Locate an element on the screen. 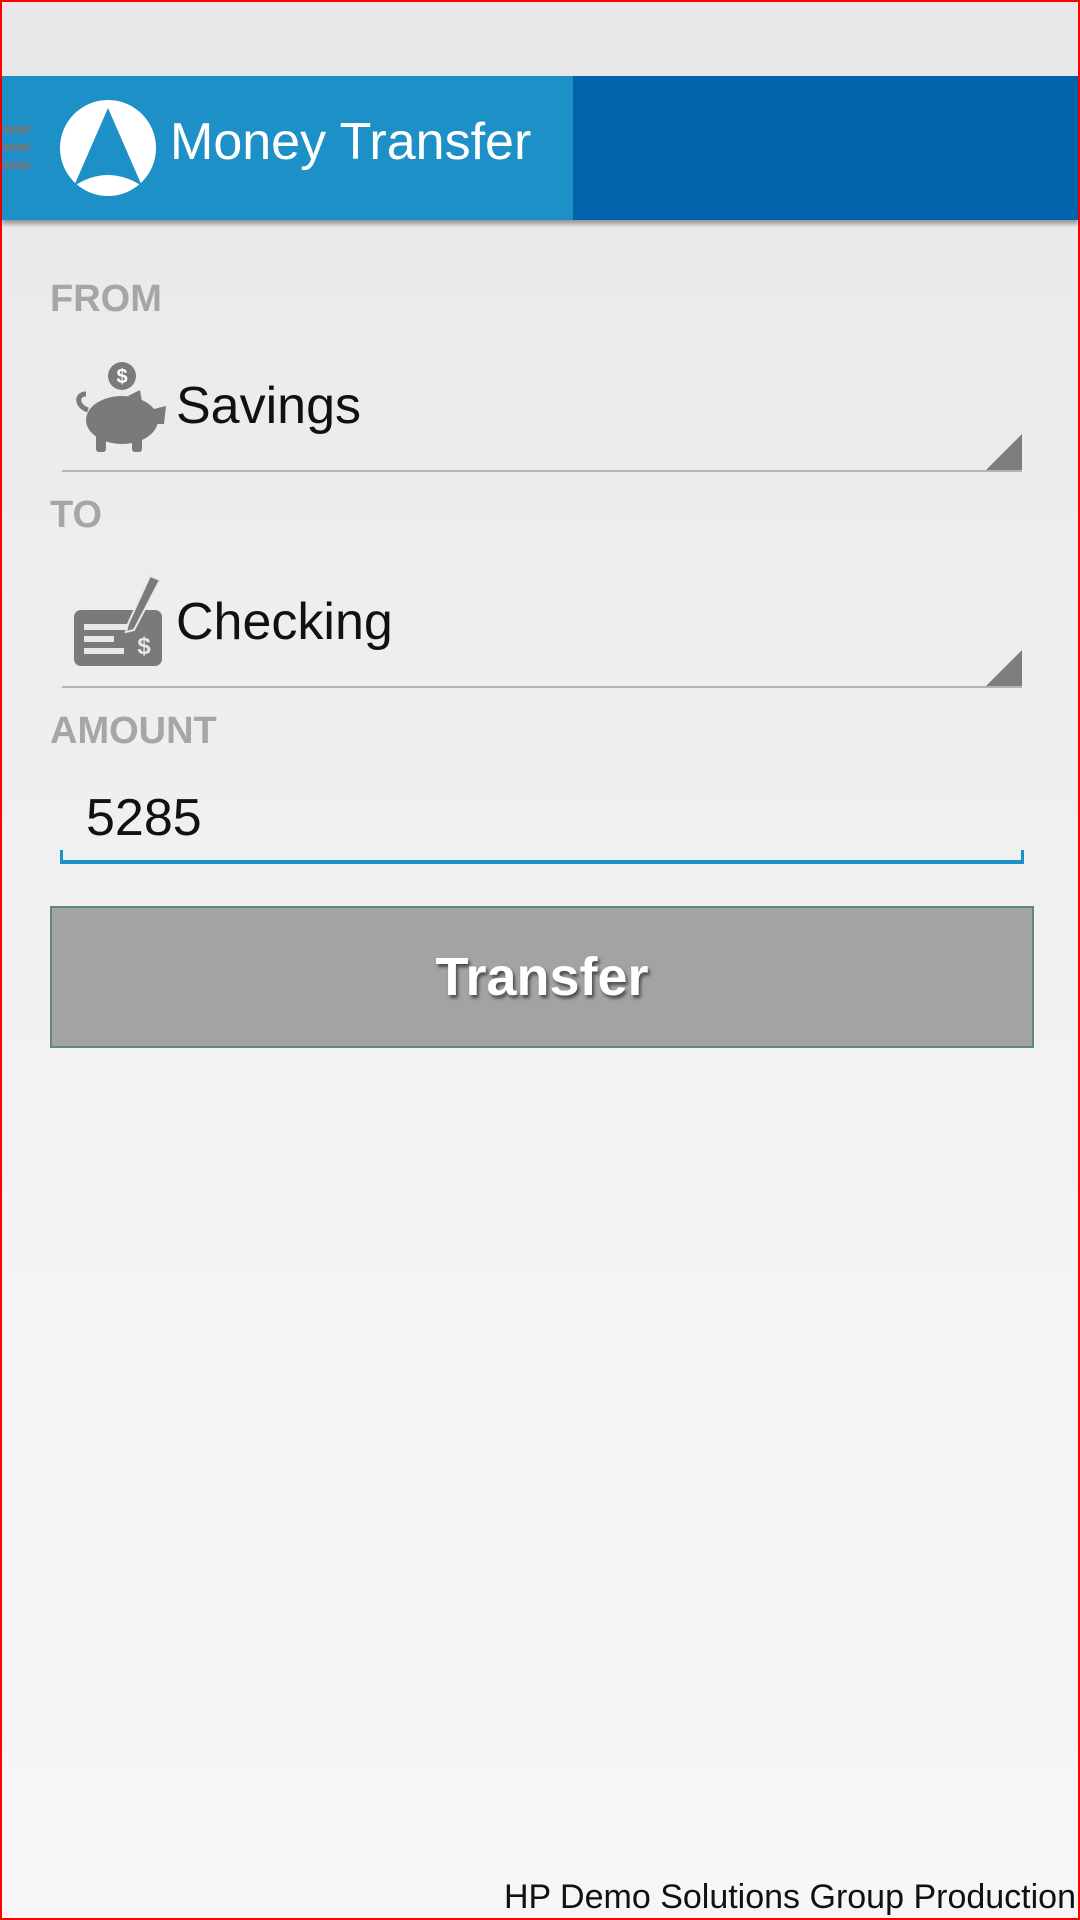  to-dropdown-underline is located at coordinates (542, 687).